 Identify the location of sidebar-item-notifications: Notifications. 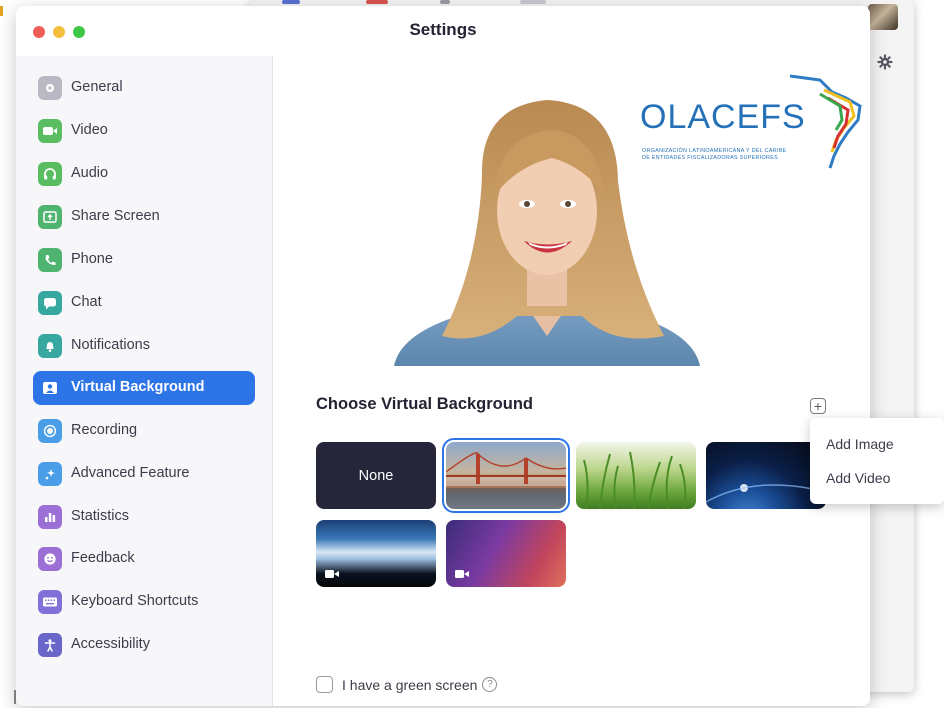
(144, 346).